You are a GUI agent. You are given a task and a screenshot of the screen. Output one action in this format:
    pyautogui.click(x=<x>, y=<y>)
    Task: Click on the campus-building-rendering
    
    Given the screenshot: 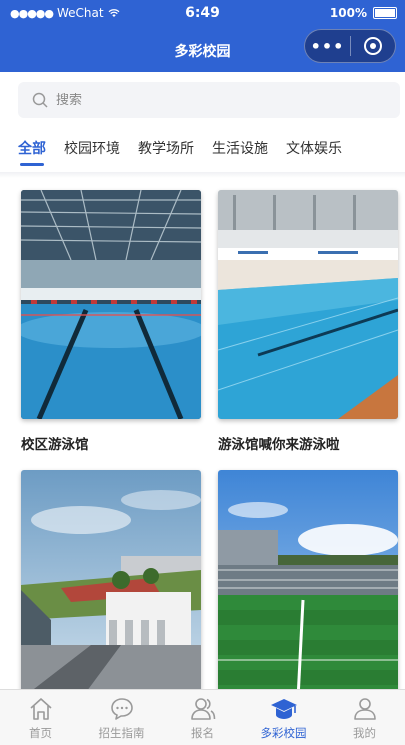 What is the action you would take?
    pyautogui.click(x=111, y=580)
    